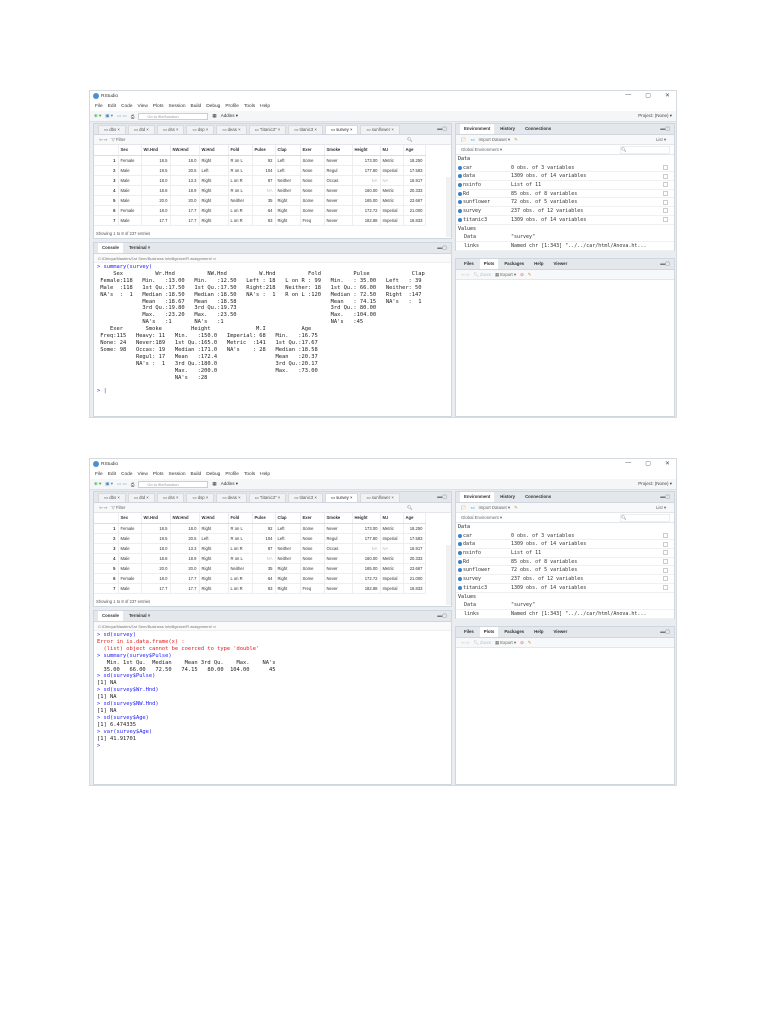 The width and height of the screenshot is (768, 1024). I want to click on env-object-row: sunflower 72 obs. of 5 variables, so click(565, 571).